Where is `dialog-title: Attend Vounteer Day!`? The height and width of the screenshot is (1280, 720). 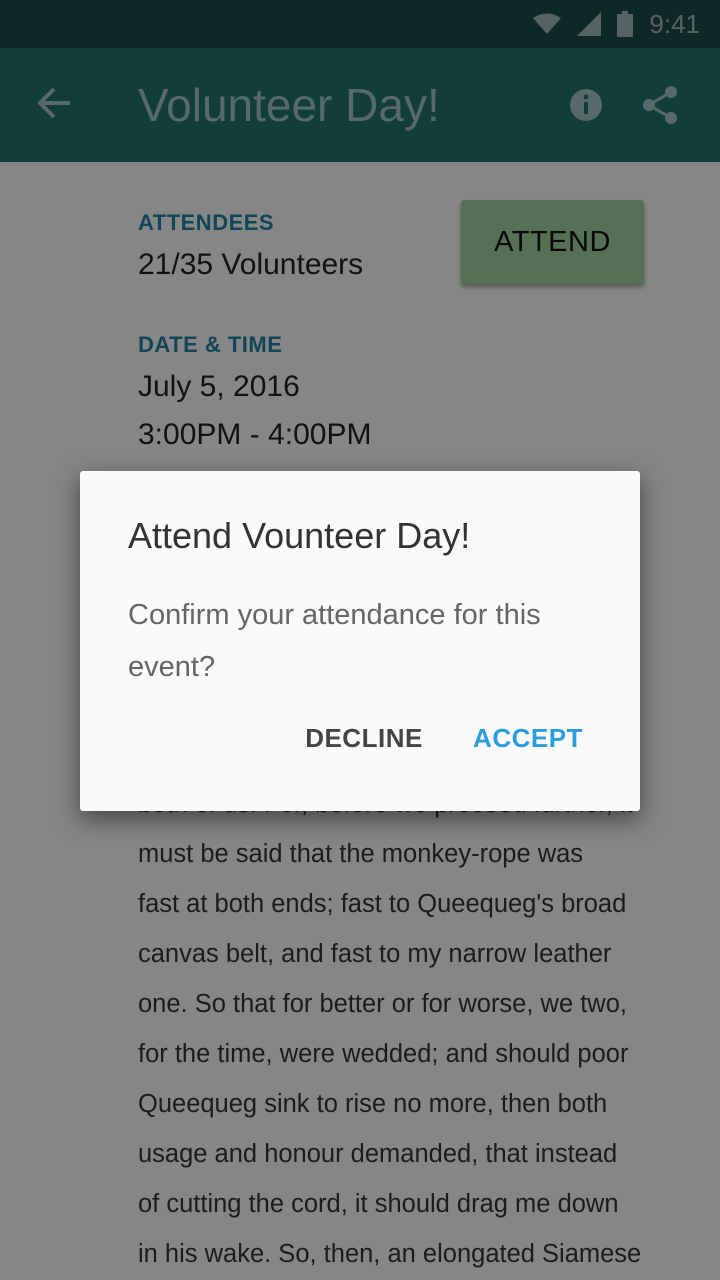
dialog-title: Attend Vounteer Day! is located at coordinates (299, 535).